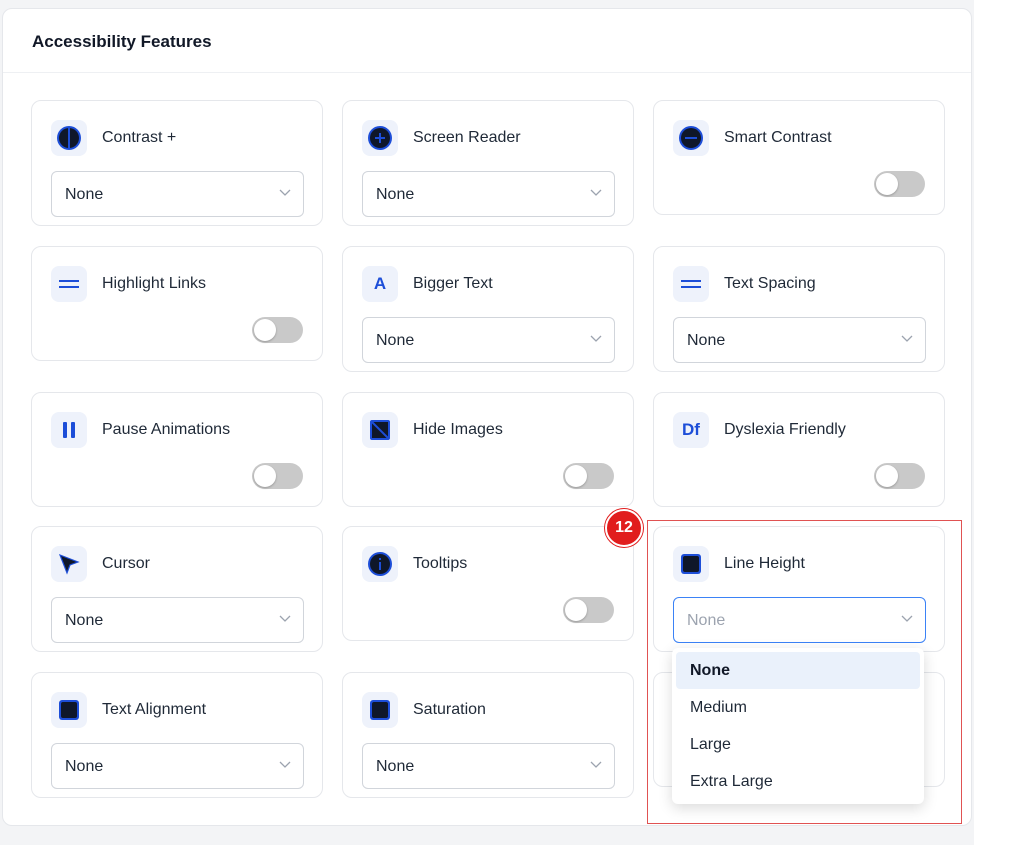 The height and width of the screenshot is (845, 1024). I want to click on card-label: Smart Contrast, so click(778, 137).